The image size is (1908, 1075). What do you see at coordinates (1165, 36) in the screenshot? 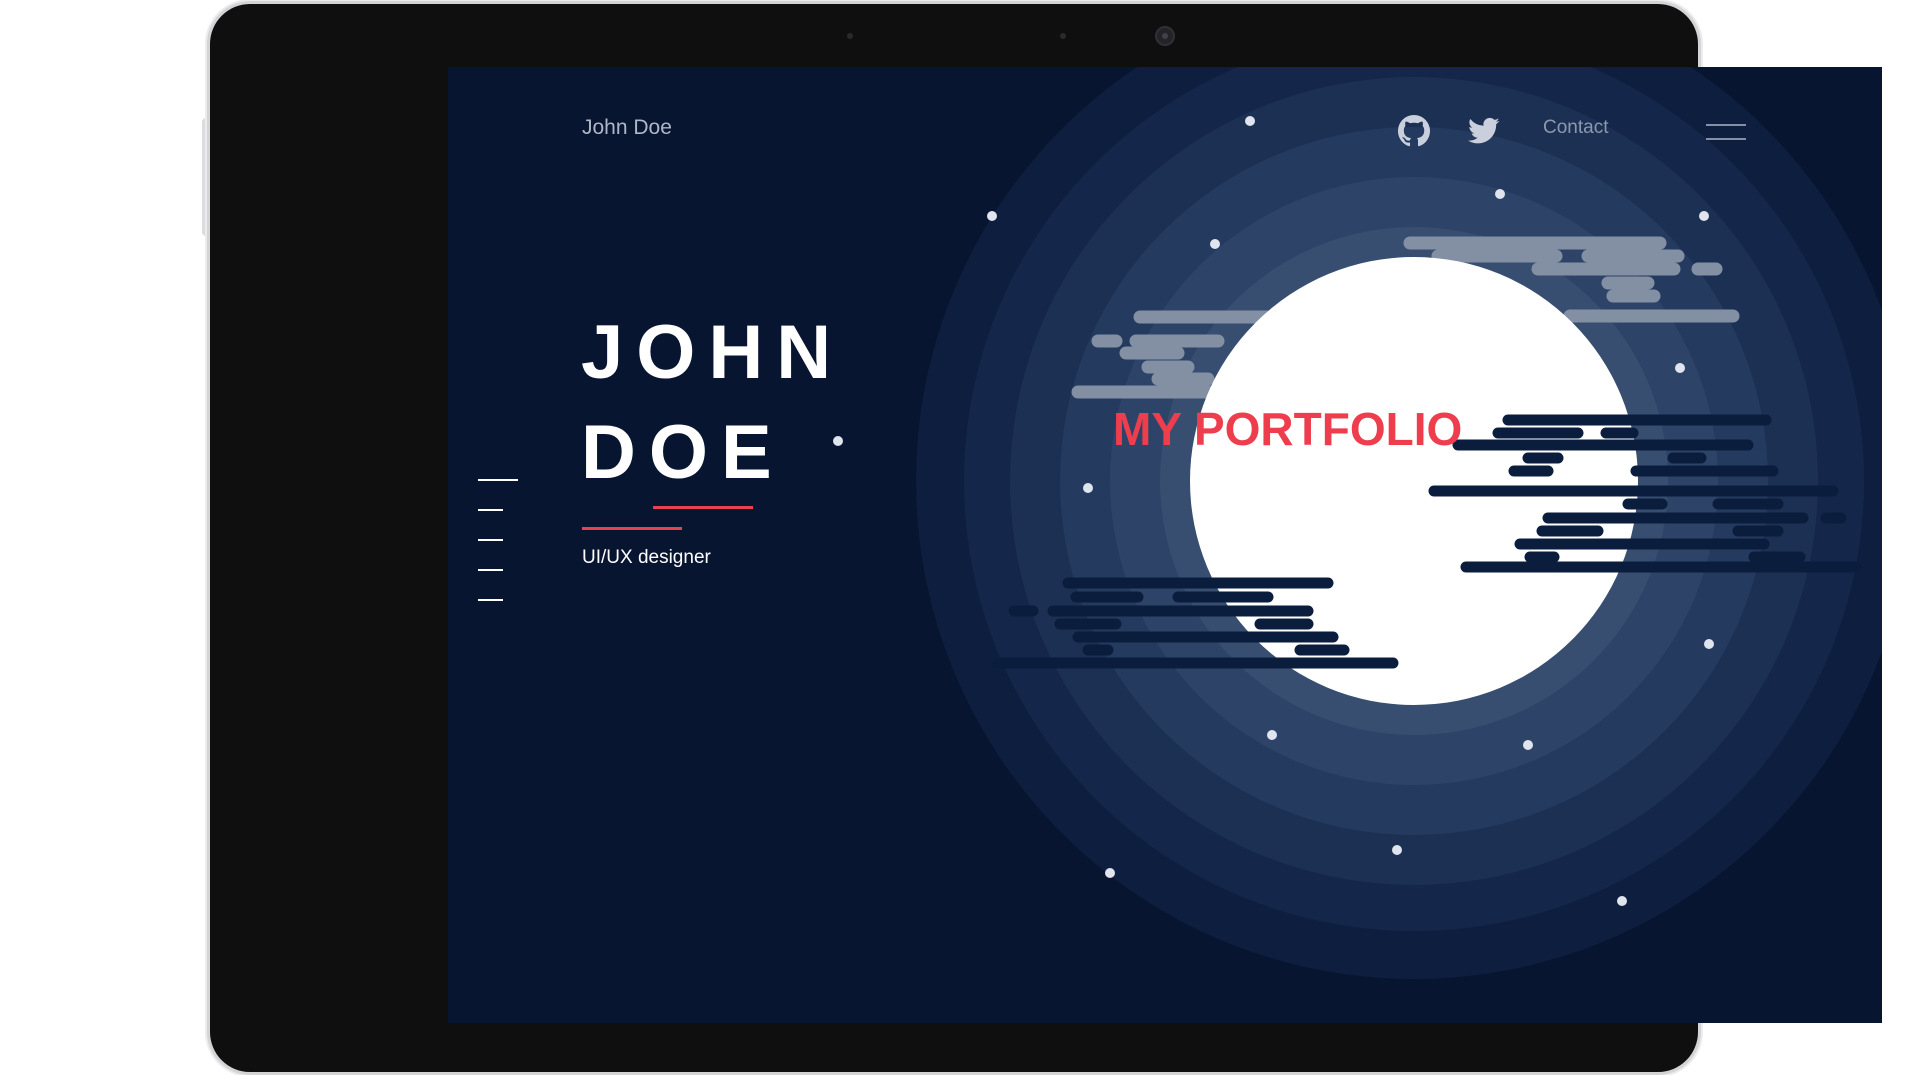
I see `front-camera` at bounding box center [1165, 36].